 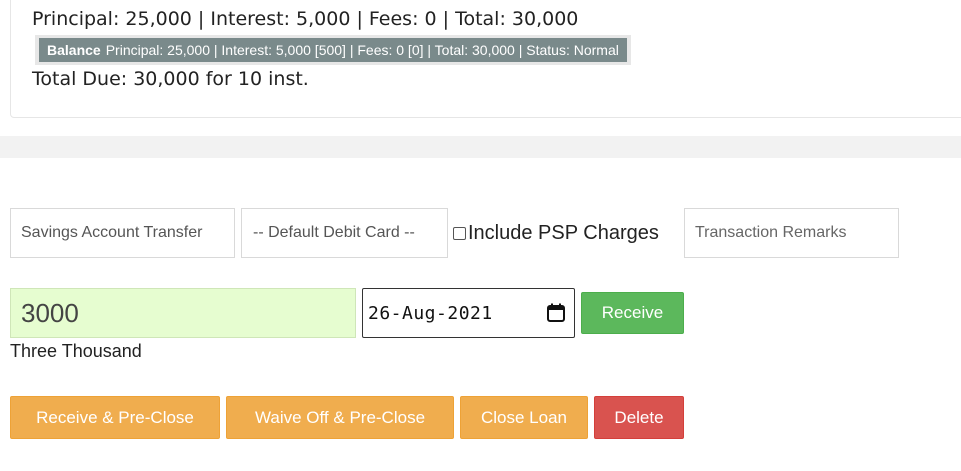 I want to click on transaction-remarks-input: Transaction Remarks, so click(x=791, y=233).